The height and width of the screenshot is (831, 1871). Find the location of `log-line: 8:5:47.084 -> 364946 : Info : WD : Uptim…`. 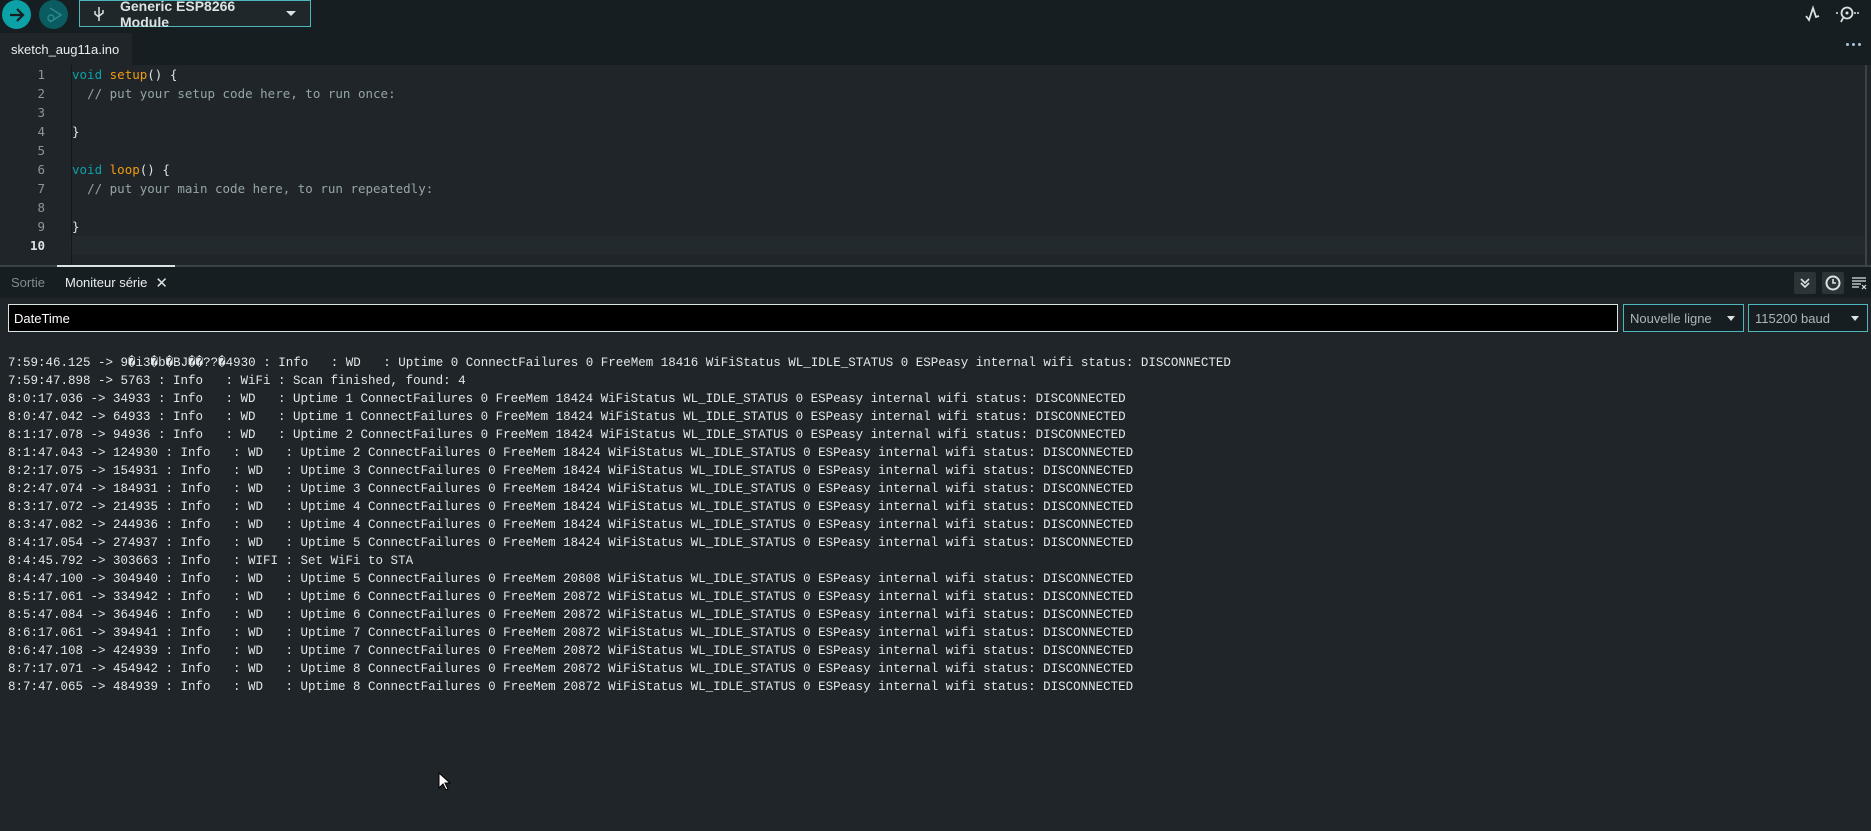

log-line: 8:5:47.084 -> 364946 : Info : WD : Uptim… is located at coordinates (571, 615).